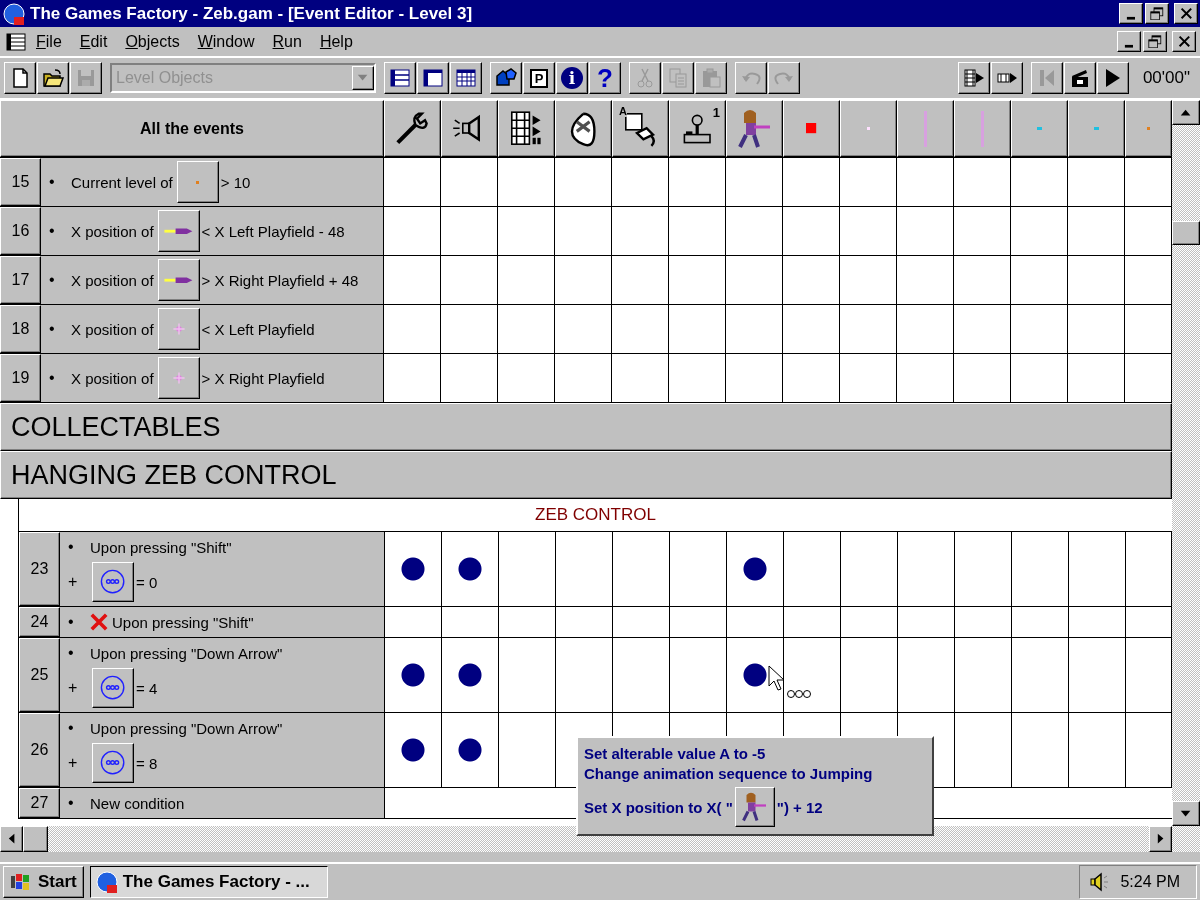 Image resolution: width=1200 pixels, height=900 pixels. I want to click on condition-text: = 4, so click(147, 688).